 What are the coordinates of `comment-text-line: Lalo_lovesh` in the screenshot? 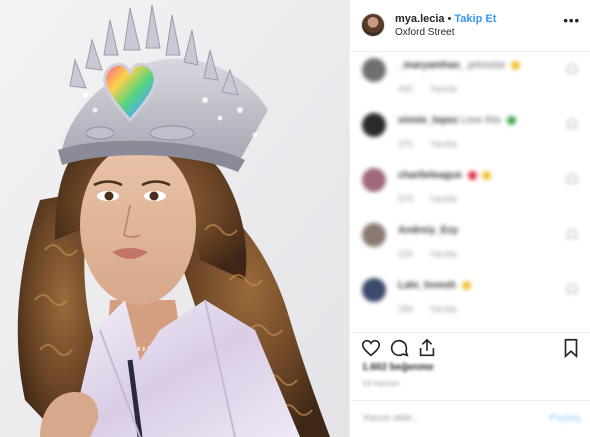 It's located at (434, 285).